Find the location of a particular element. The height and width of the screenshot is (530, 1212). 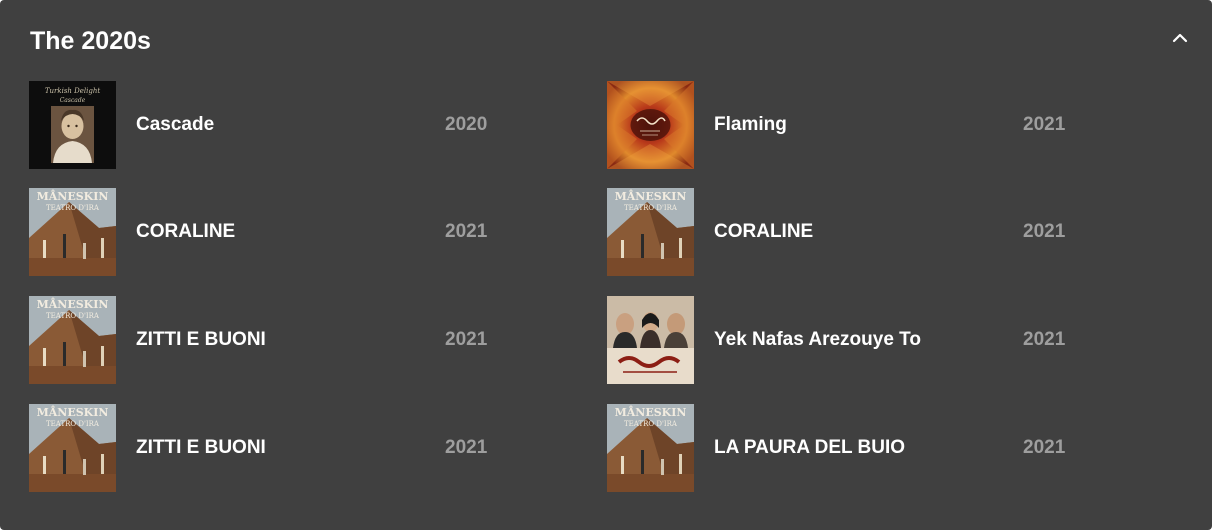

collapse-button is located at coordinates (1180, 38).